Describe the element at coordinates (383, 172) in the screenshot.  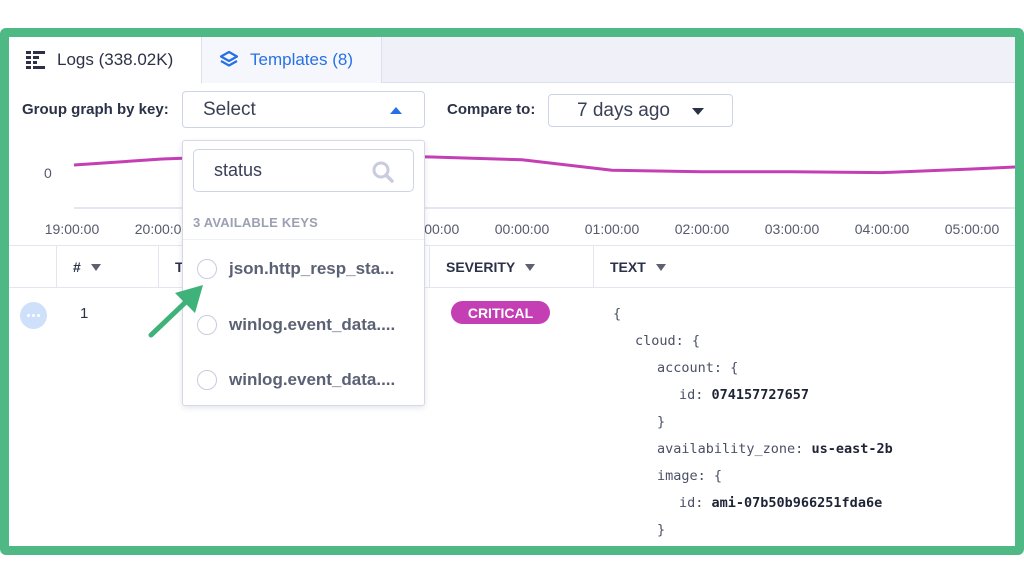
I see `search-icon` at that location.